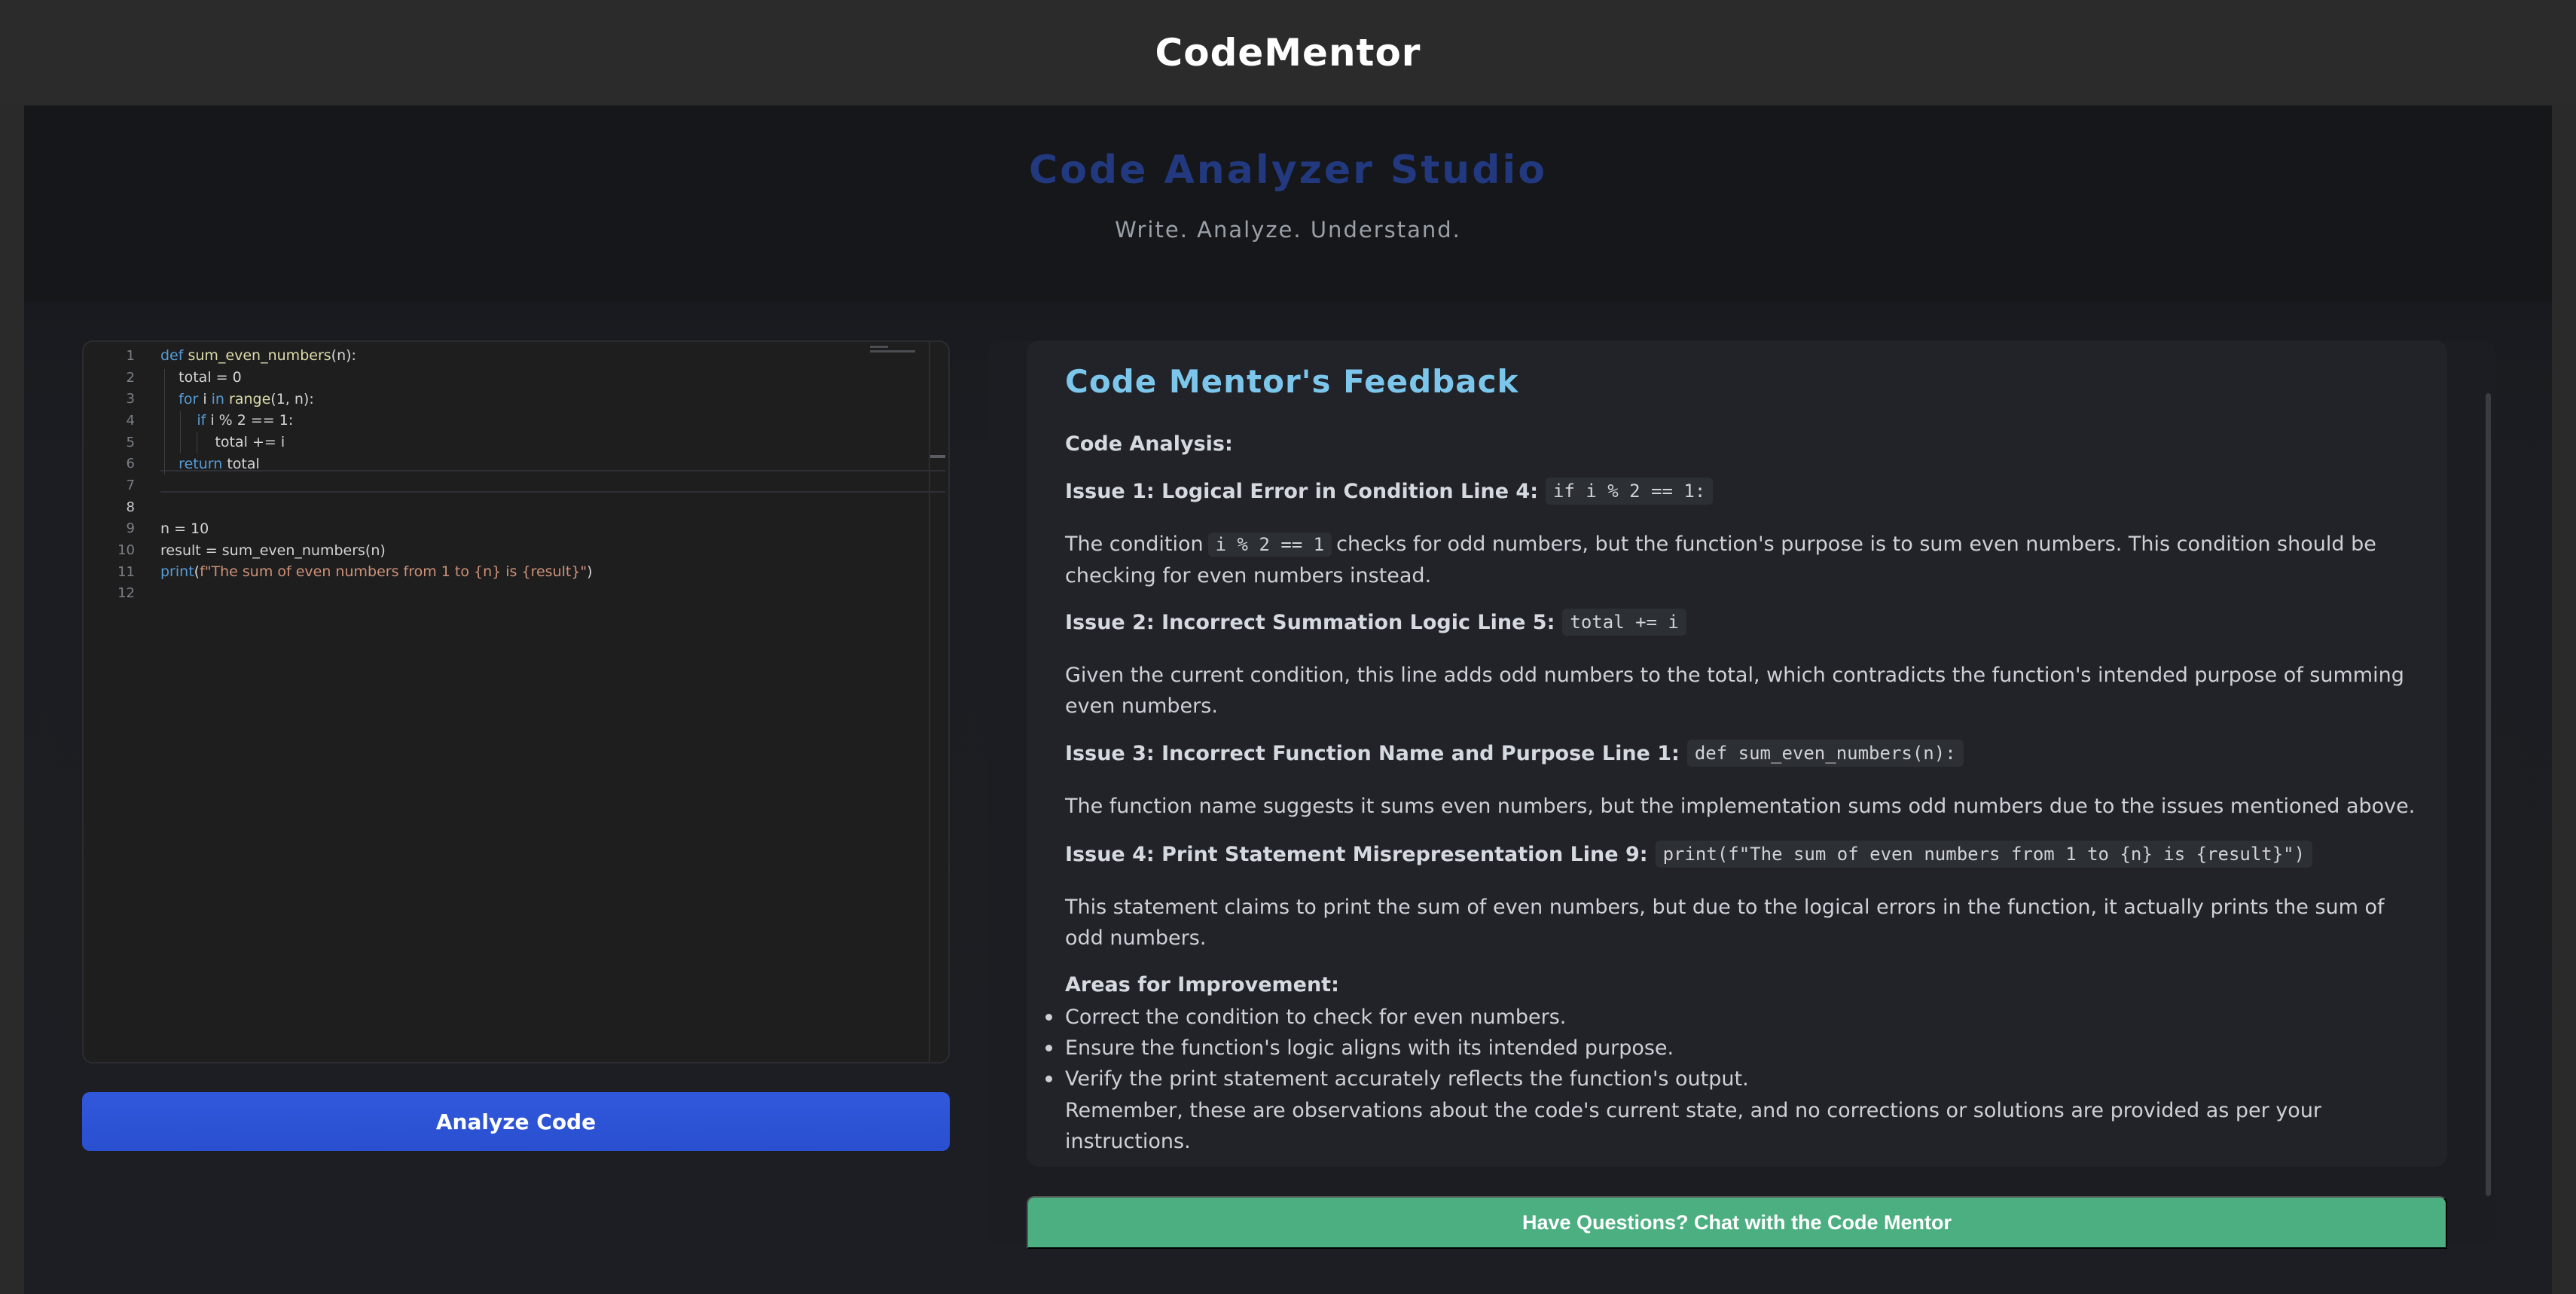  I want to click on line-number: 11, so click(127, 571).